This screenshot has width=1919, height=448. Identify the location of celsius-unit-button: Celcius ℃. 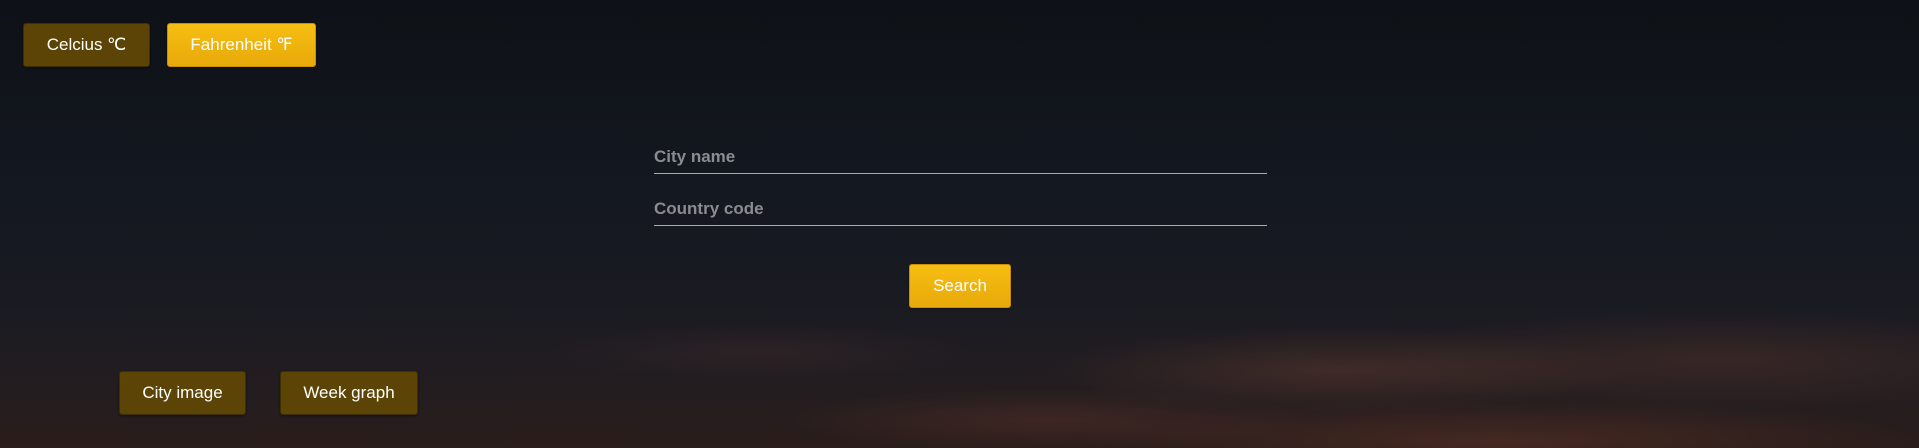
(86, 45).